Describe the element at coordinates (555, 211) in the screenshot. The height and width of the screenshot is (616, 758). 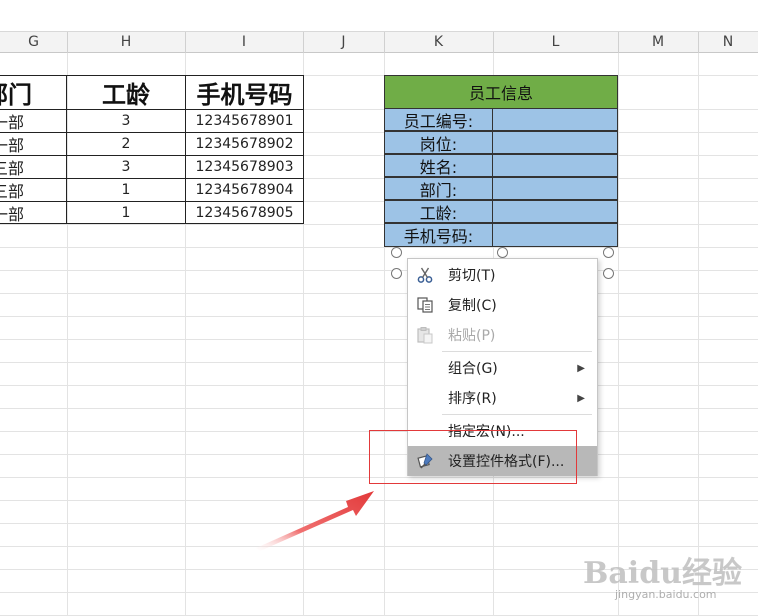
I see `value-seniority` at that location.